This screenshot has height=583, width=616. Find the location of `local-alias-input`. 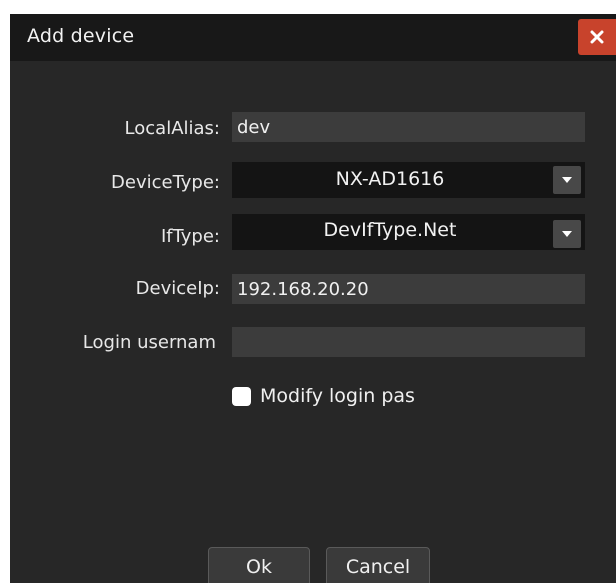

local-alias-input is located at coordinates (408, 127).